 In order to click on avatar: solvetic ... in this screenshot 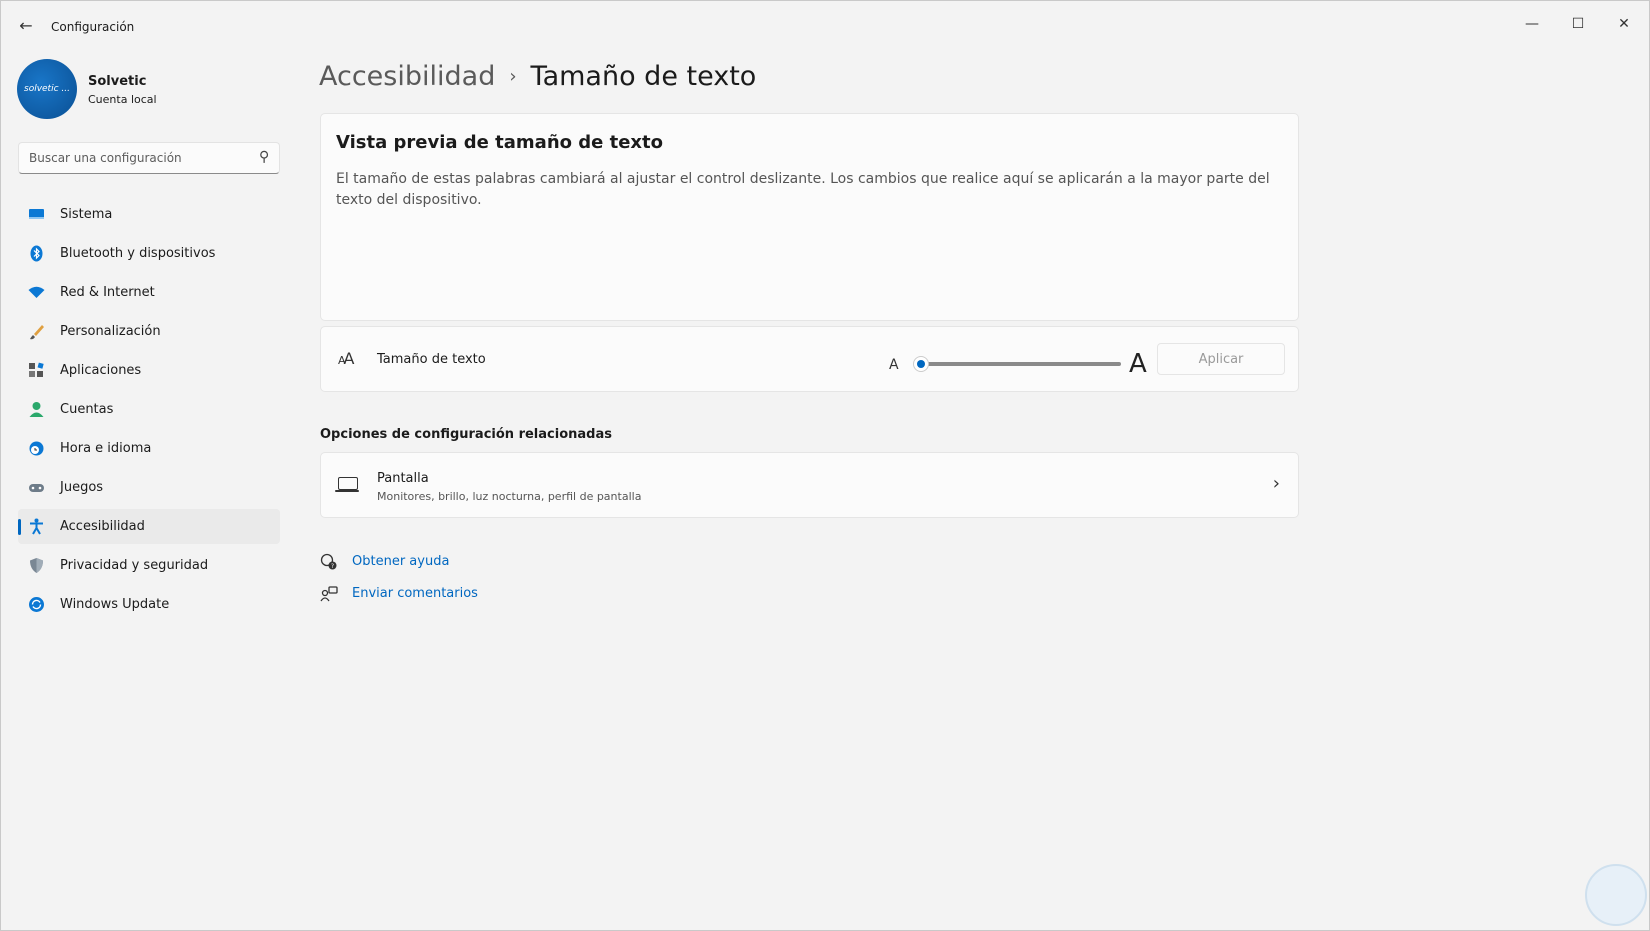, I will do `click(47, 89)`.